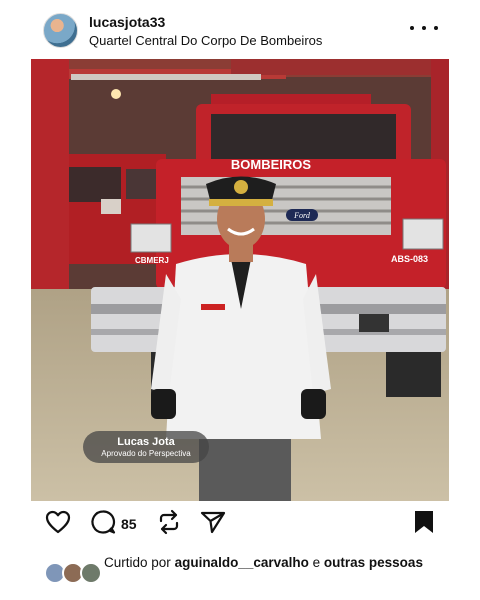  I want to click on profile-avatar, so click(60, 30).